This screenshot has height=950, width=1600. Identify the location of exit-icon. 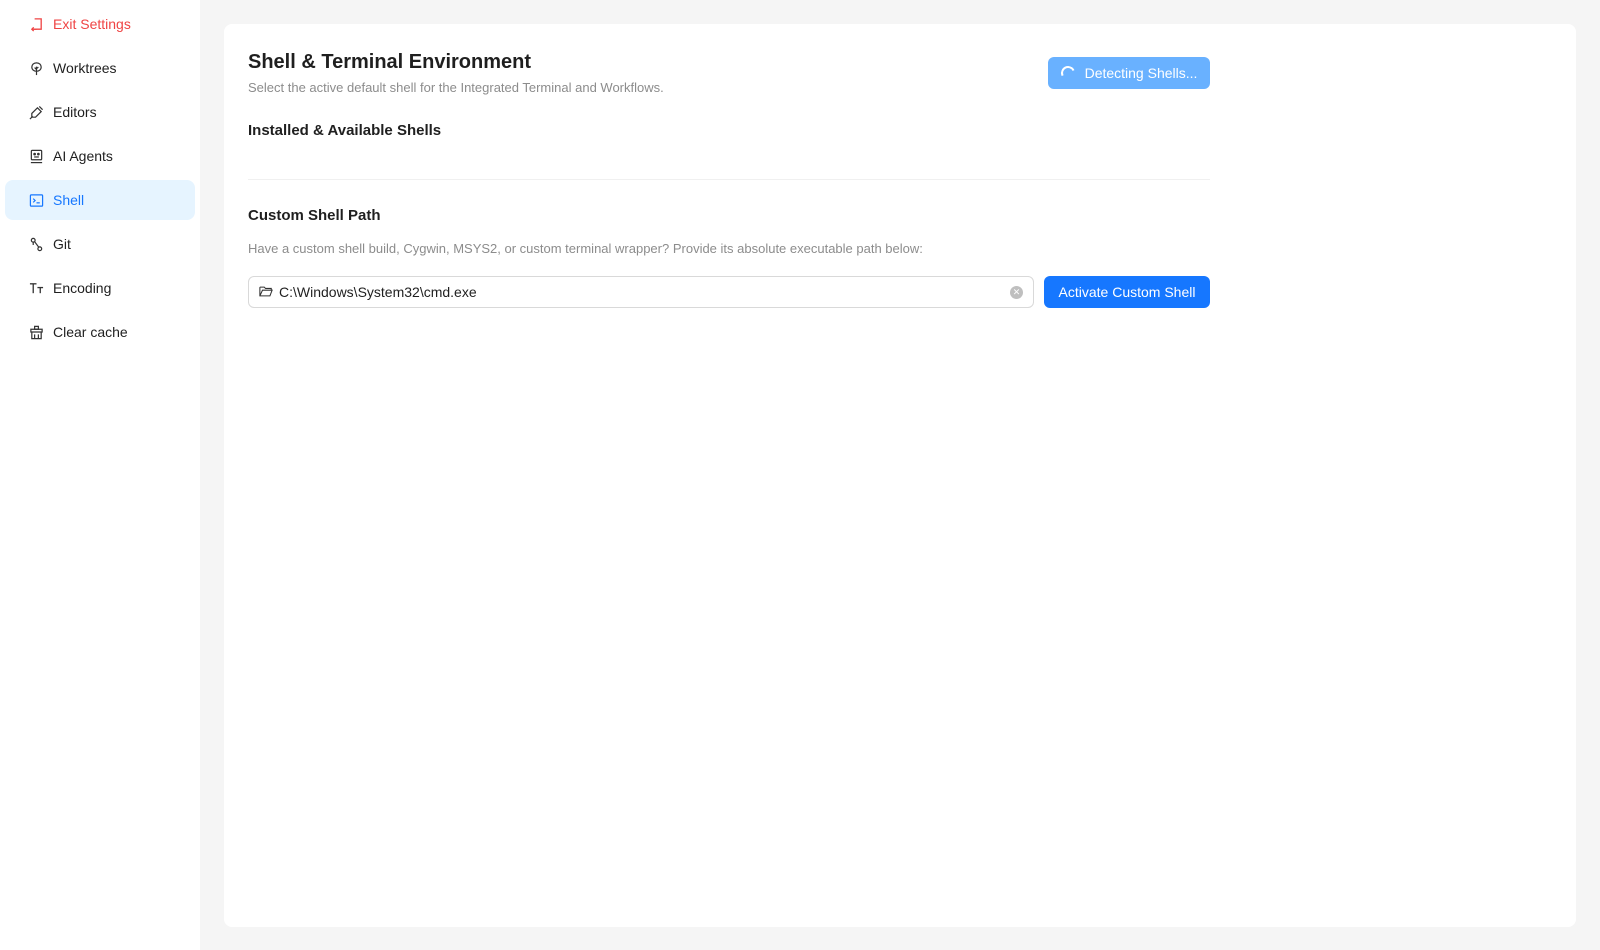
(36, 24).